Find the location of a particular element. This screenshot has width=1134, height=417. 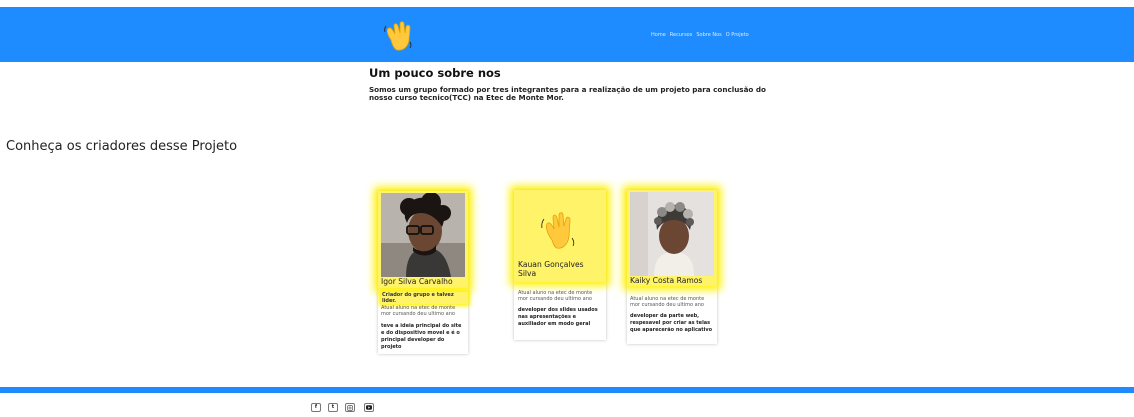

nav-o-projeto: O Projeto is located at coordinates (737, 35).